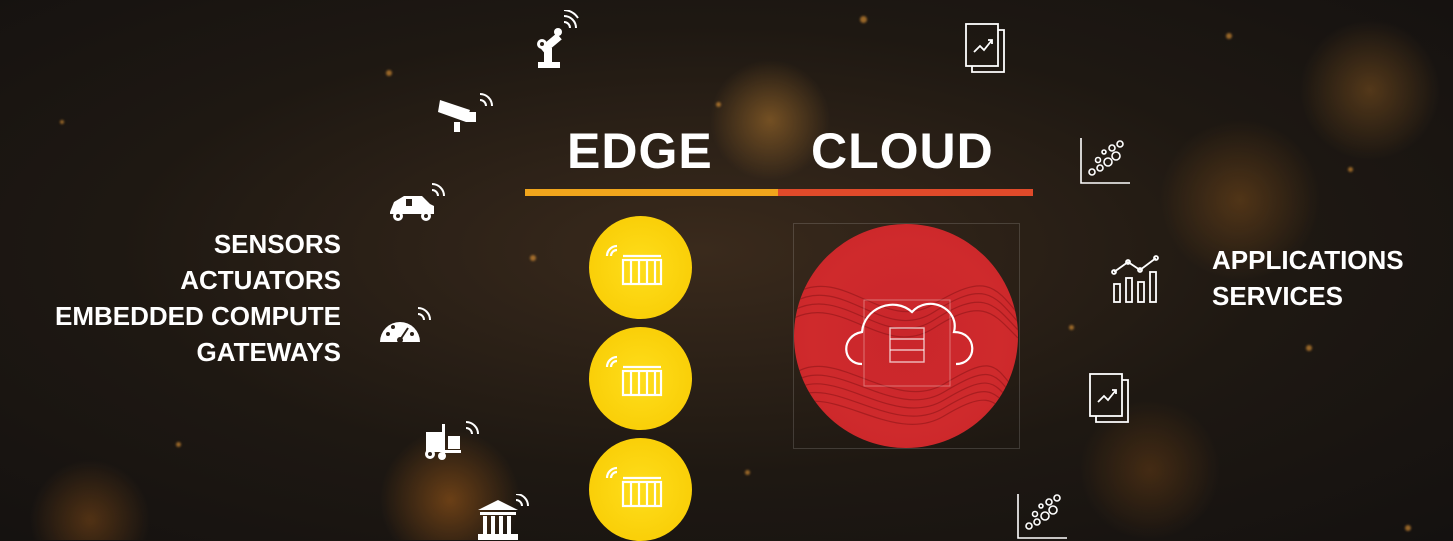 The height and width of the screenshot is (541, 1453). Describe the element at coordinates (277, 244) in the screenshot. I see `label-sensors: SENSORS` at that location.